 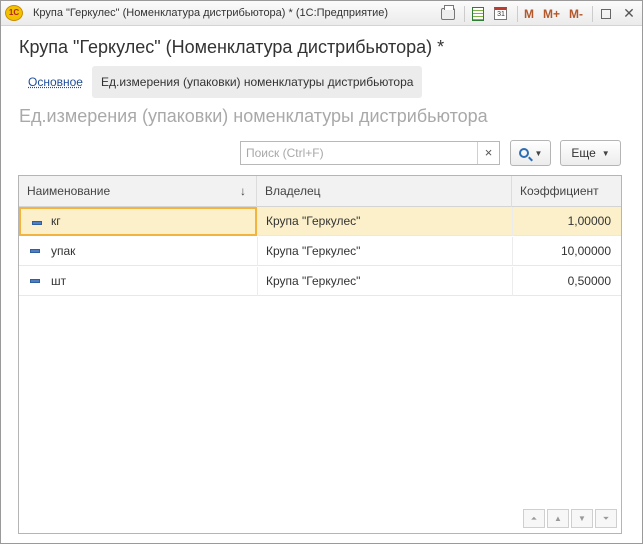 I want to click on table-row: упак Крупа "Геркулес" 10,00000, so click(x=320, y=251).